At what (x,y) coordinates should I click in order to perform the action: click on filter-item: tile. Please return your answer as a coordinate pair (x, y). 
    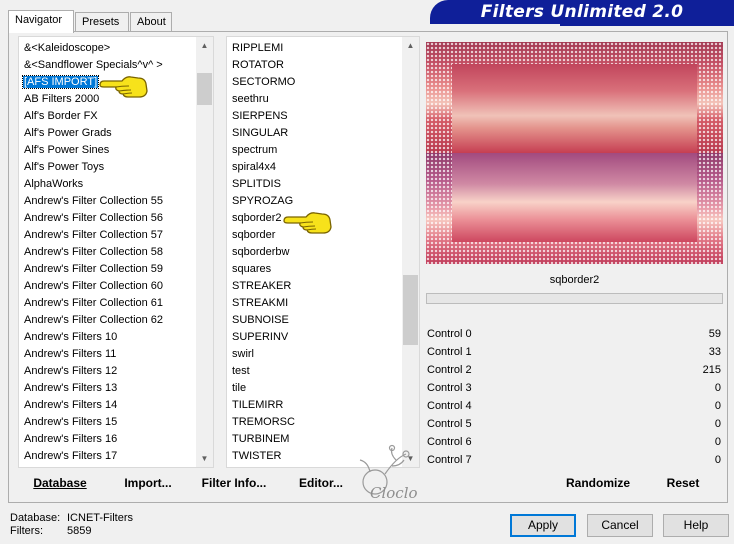
    Looking at the image, I should click on (314, 388).